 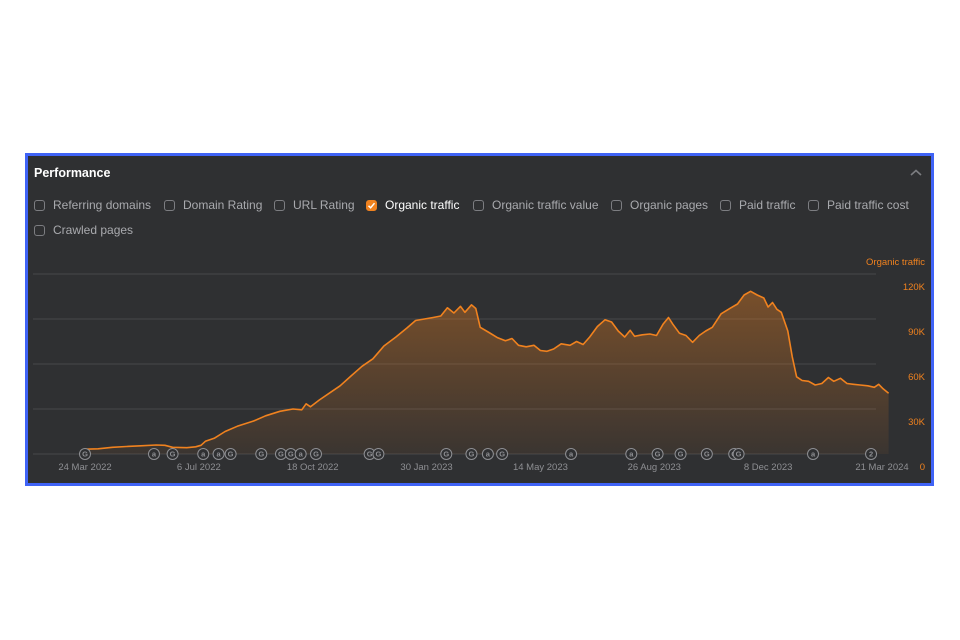 I want to click on x-tick-label: 8 Dec 2023, so click(x=768, y=467).